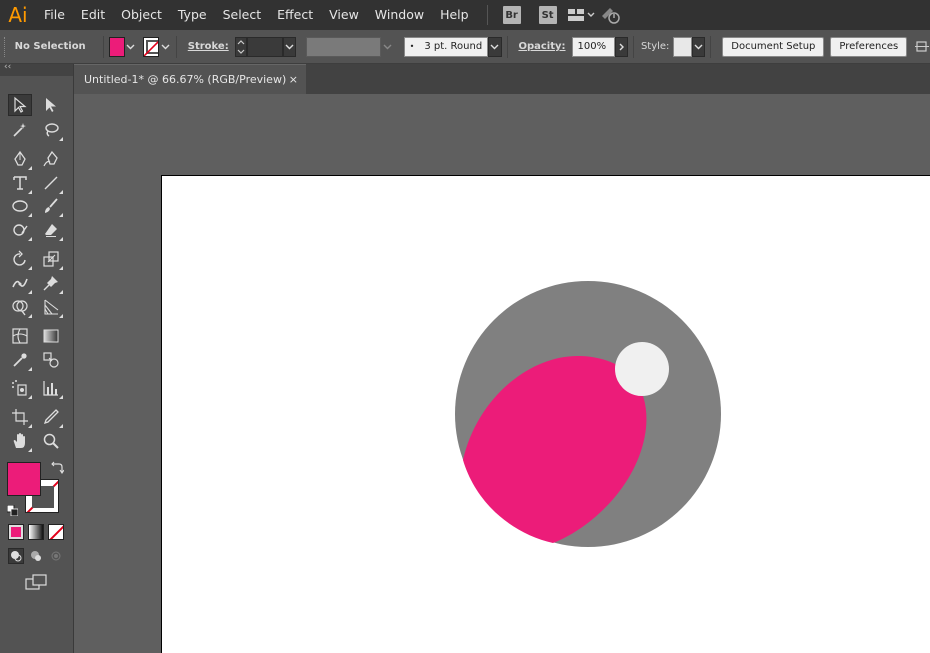 This screenshot has width=930, height=653. Describe the element at coordinates (642, 369) in the screenshot. I see `white-highlight-circle` at that location.